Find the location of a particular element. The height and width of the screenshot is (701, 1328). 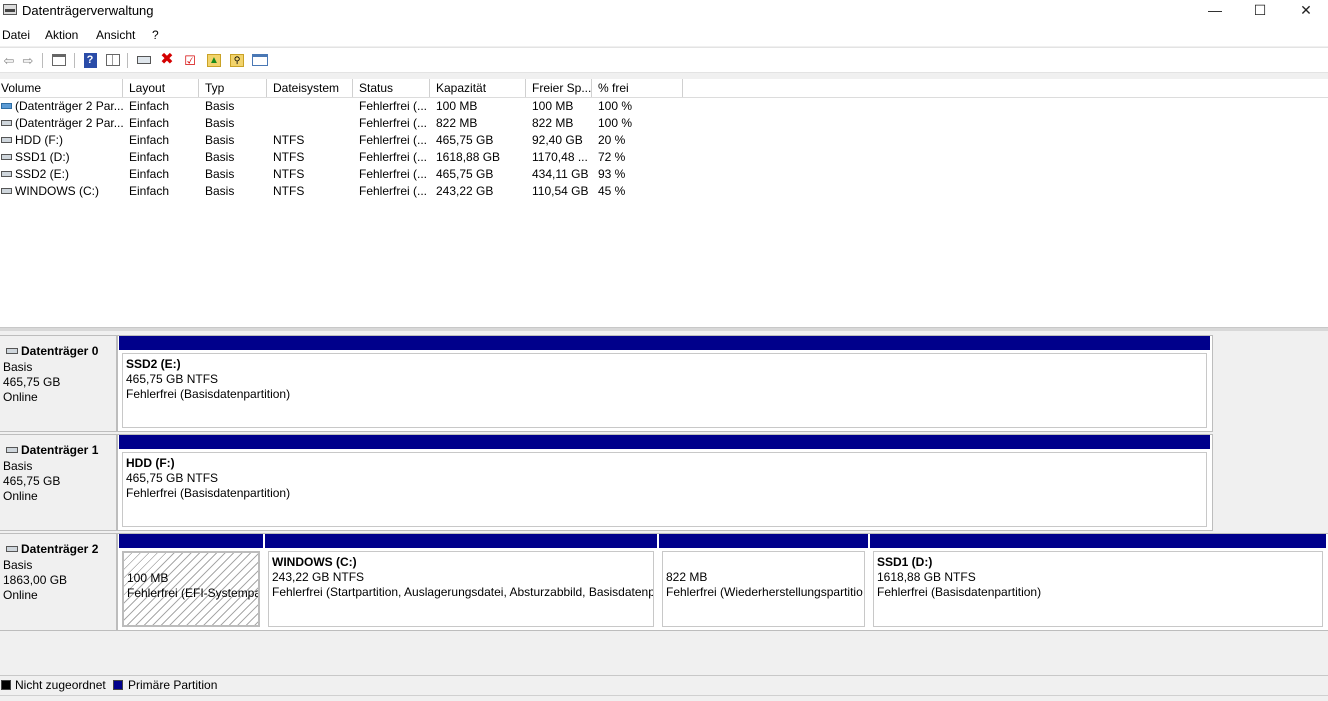

cell-kapazitaet: 1618,88 GB is located at coordinates (468, 157).